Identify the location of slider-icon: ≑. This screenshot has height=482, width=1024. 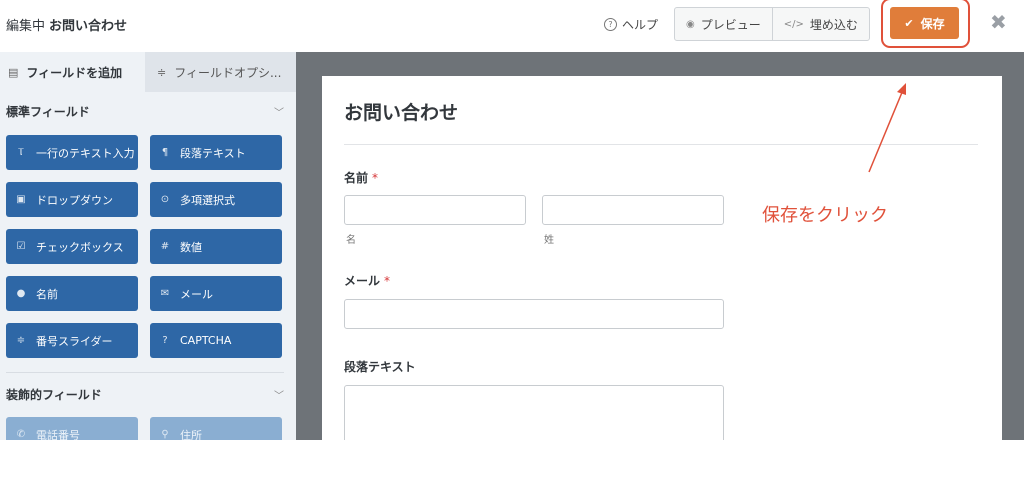
(21, 340).